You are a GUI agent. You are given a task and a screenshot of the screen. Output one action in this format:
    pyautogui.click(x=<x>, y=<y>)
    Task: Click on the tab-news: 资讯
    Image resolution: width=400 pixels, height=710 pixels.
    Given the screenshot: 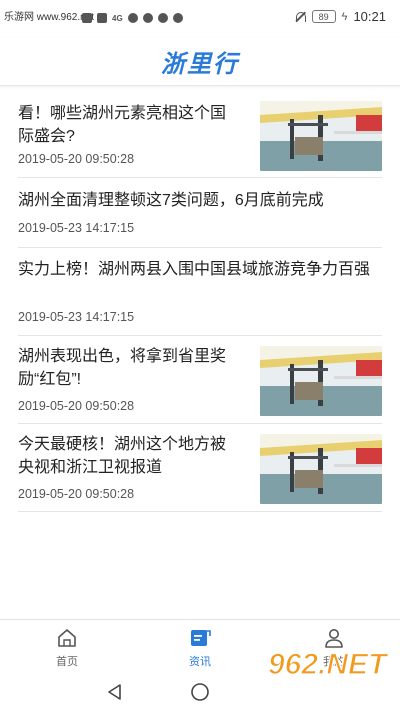 What is the action you would take?
    pyautogui.click(x=200, y=646)
    